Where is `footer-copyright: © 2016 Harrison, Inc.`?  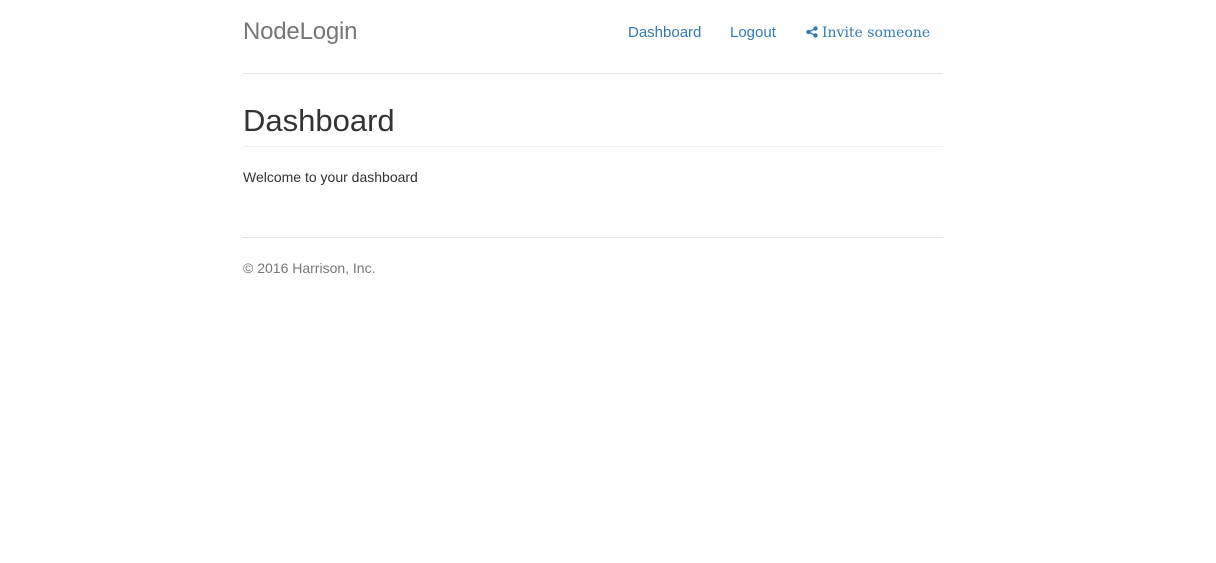
footer-copyright: © 2016 Harrison, Inc. is located at coordinates (309, 268).